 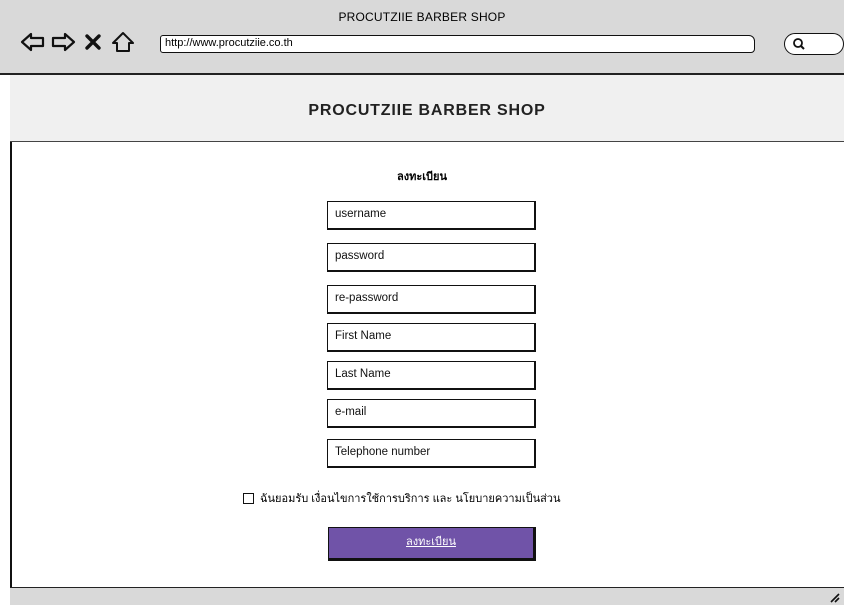 I want to click on window-title: PROCUTZIIE BARBER SHOP, so click(x=422, y=17).